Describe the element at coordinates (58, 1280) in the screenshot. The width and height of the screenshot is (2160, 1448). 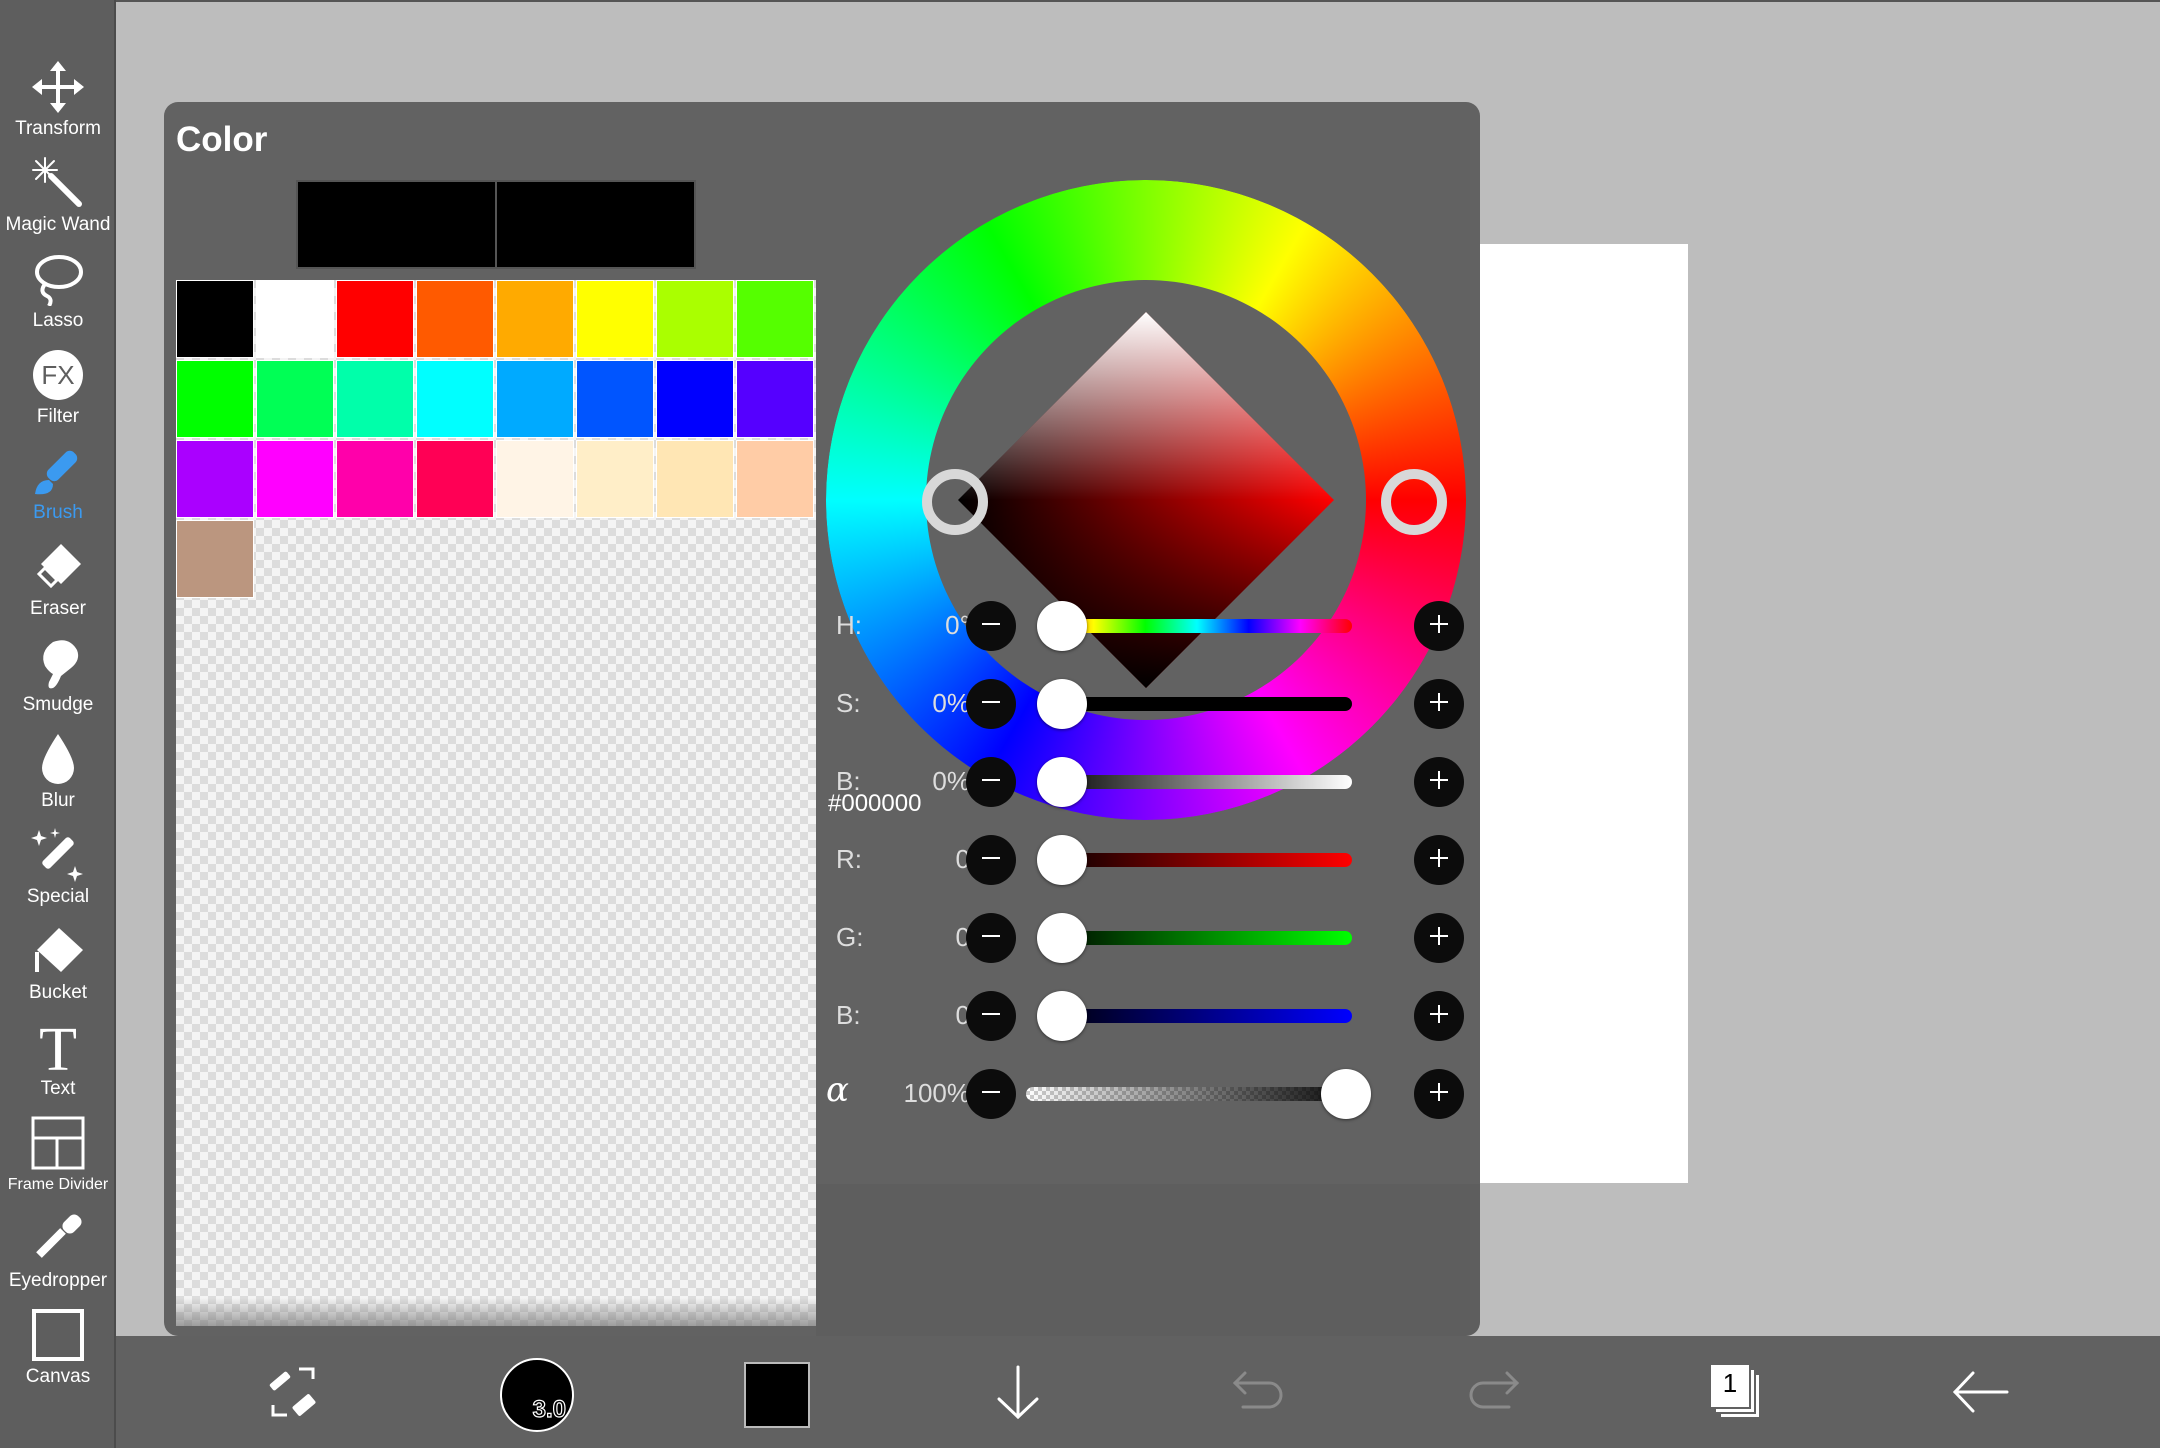
I see `tool-label: Eyedropper` at that location.